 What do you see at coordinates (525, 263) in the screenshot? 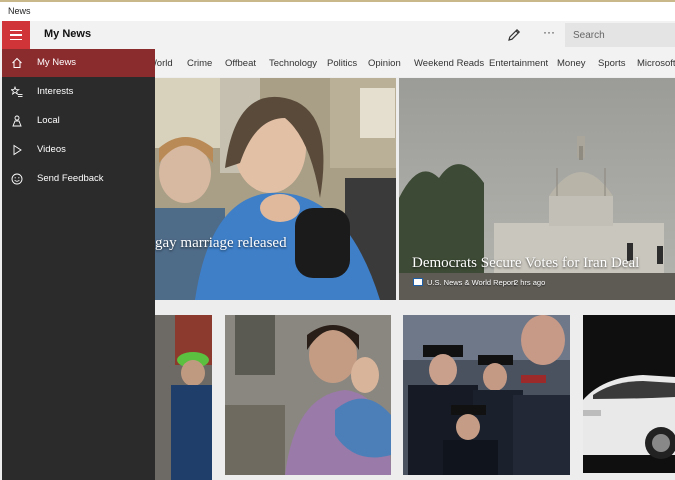
I see `lead-right-headline: Democrats Secure Votes for Iran Deal` at bounding box center [525, 263].